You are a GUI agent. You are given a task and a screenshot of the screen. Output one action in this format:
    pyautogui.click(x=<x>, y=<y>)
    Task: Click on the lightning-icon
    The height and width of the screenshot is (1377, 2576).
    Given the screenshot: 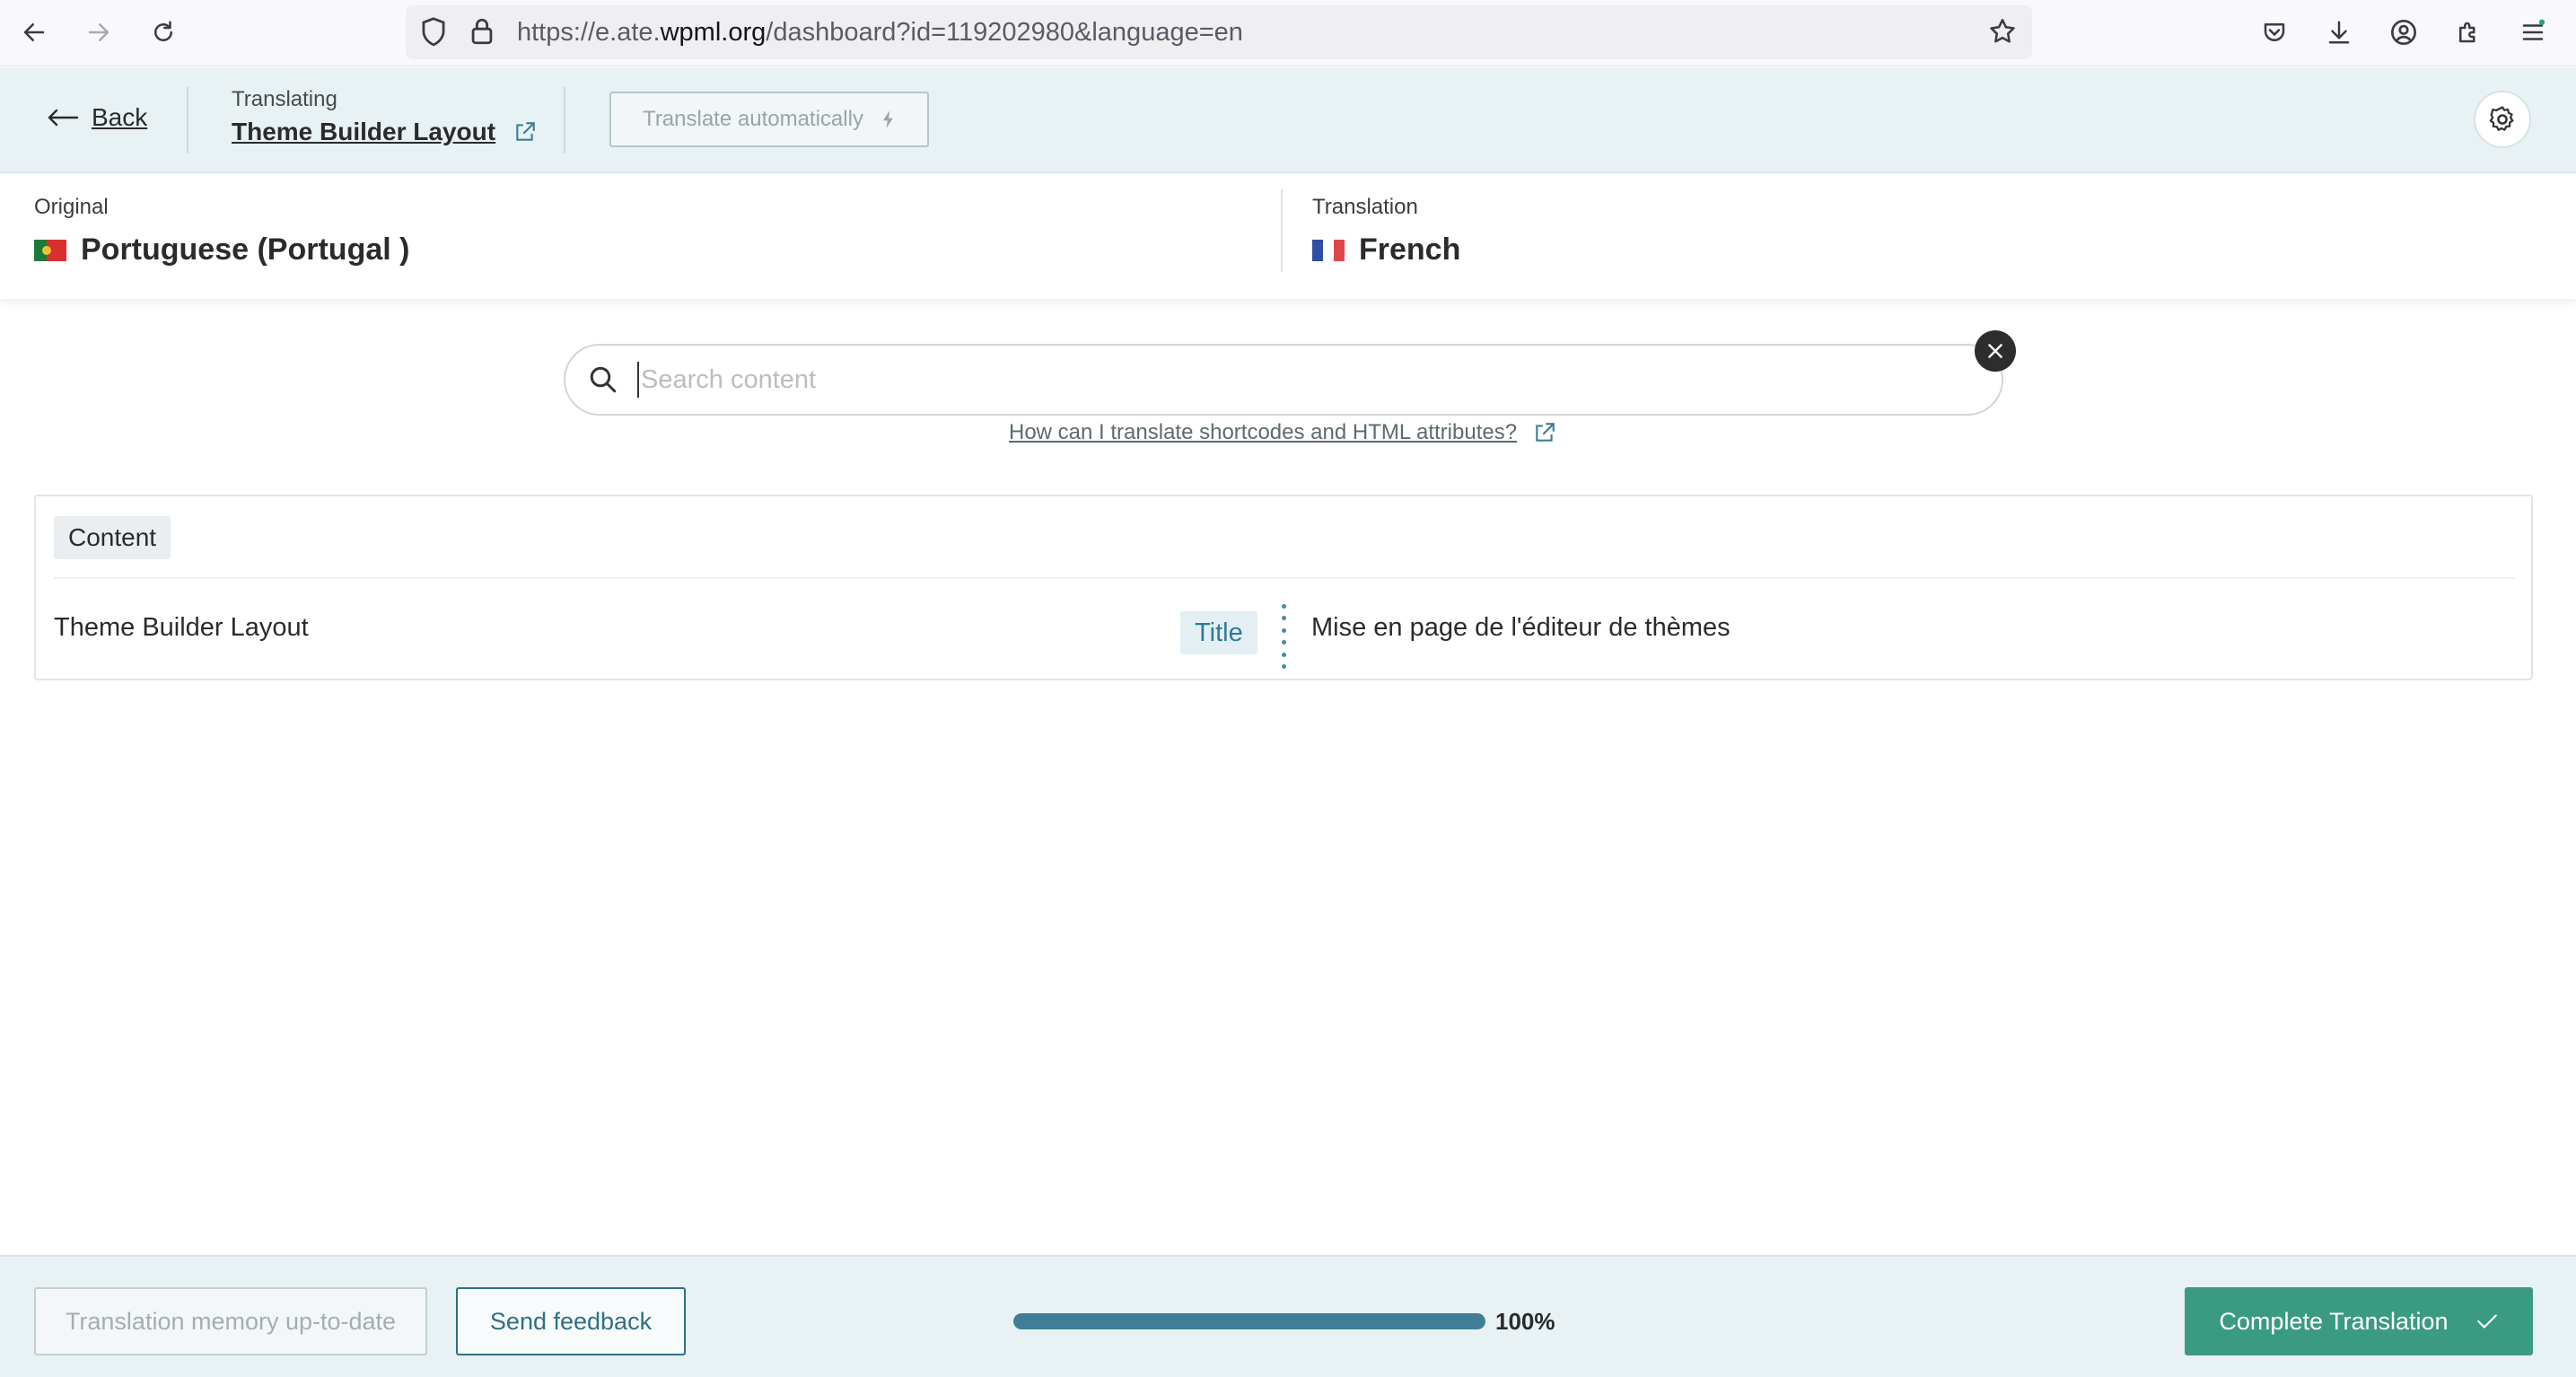 What is the action you would take?
    pyautogui.click(x=887, y=119)
    